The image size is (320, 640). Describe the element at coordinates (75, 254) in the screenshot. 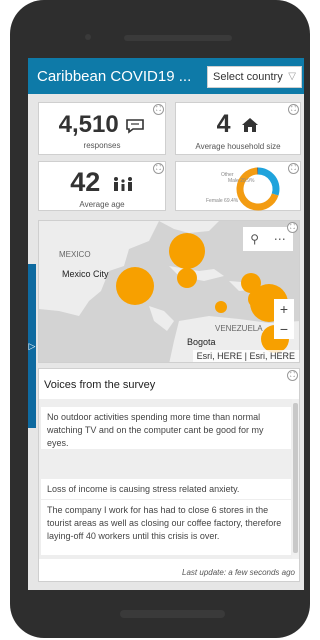

I see `map-label-mexico: MEXICO` at that location.